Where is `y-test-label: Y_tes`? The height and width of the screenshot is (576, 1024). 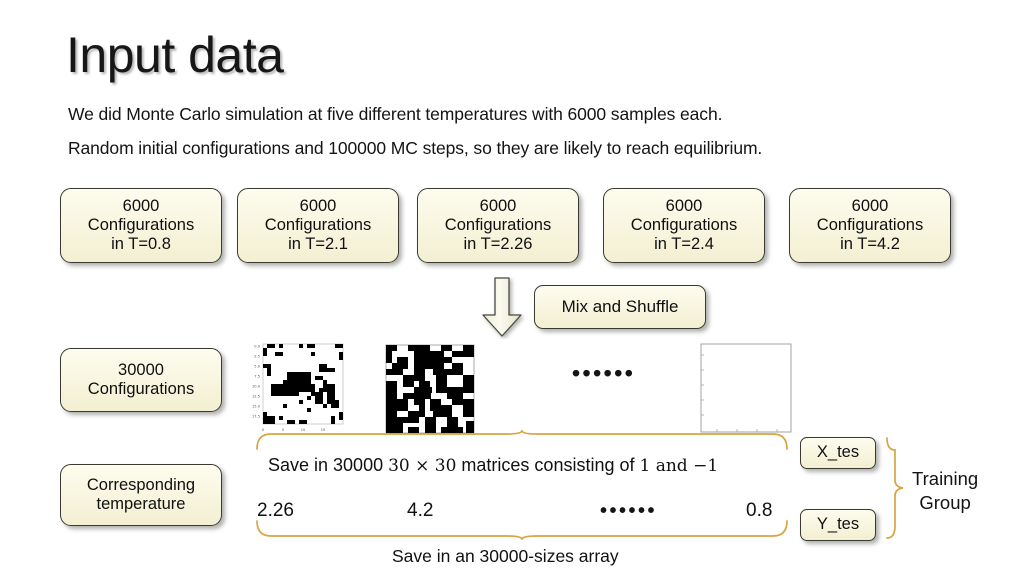 y-test-label: Y_tes is located at coordinates (838, 524).